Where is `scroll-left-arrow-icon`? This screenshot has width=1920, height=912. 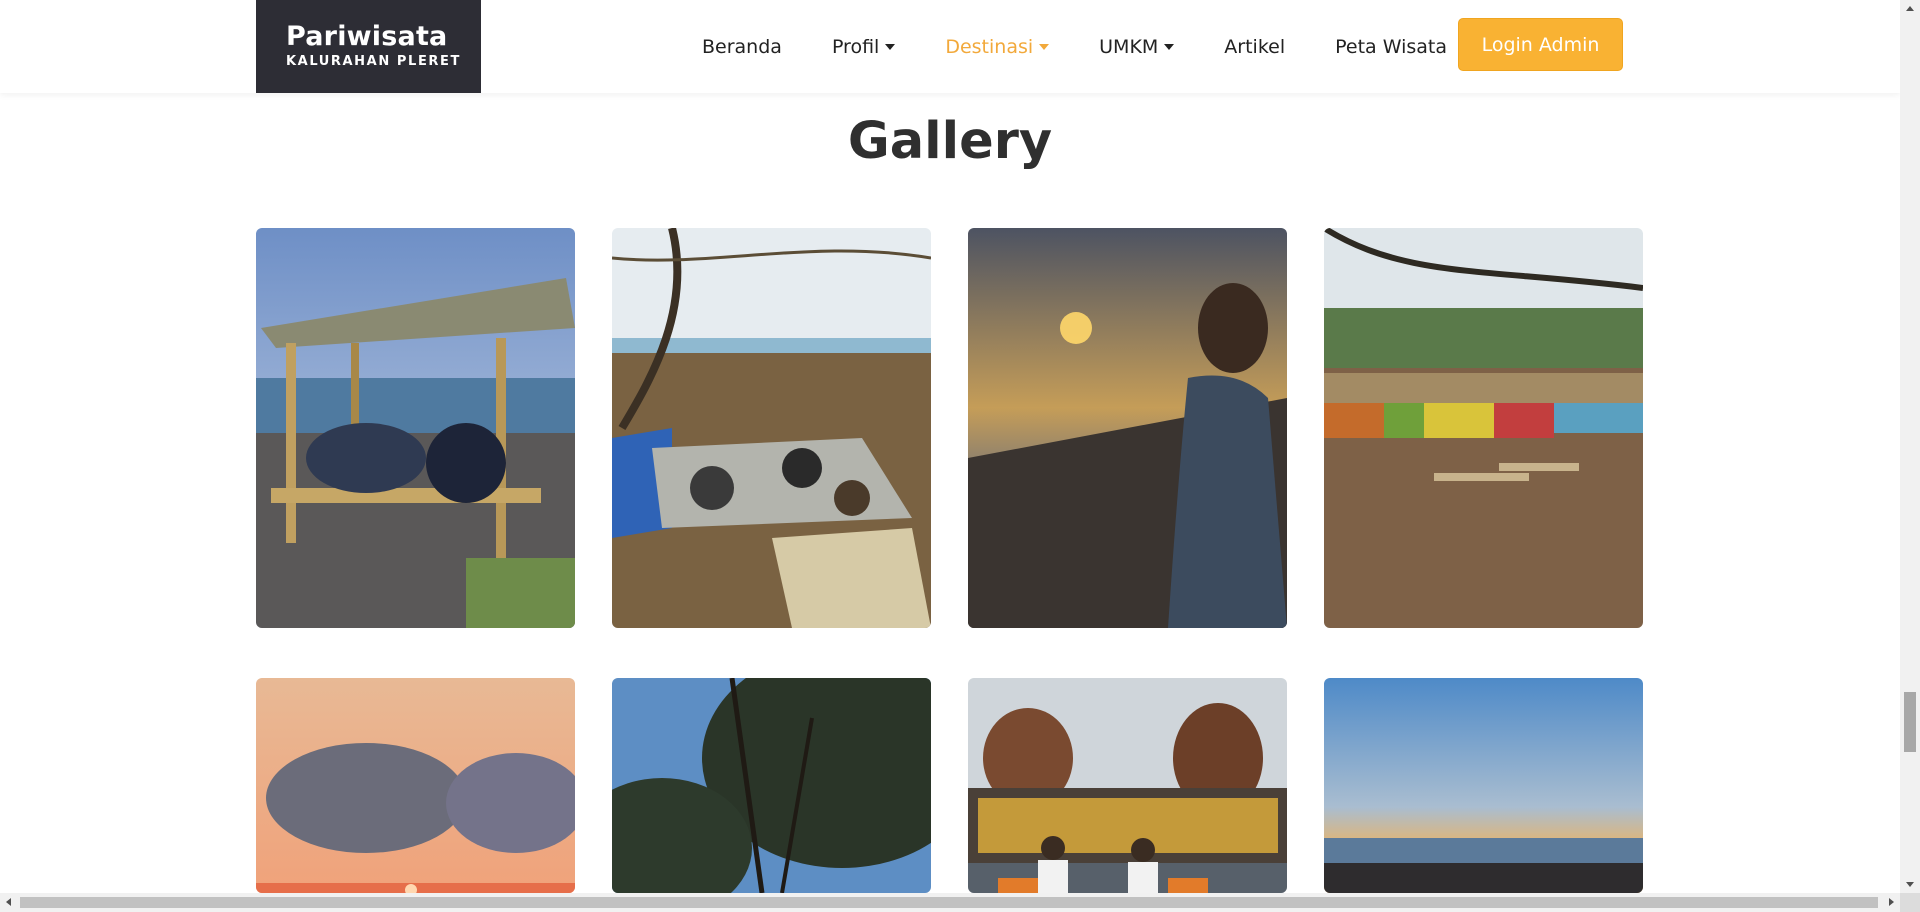
scroll-left-arrow-icon is located at coordinates (8, 902).